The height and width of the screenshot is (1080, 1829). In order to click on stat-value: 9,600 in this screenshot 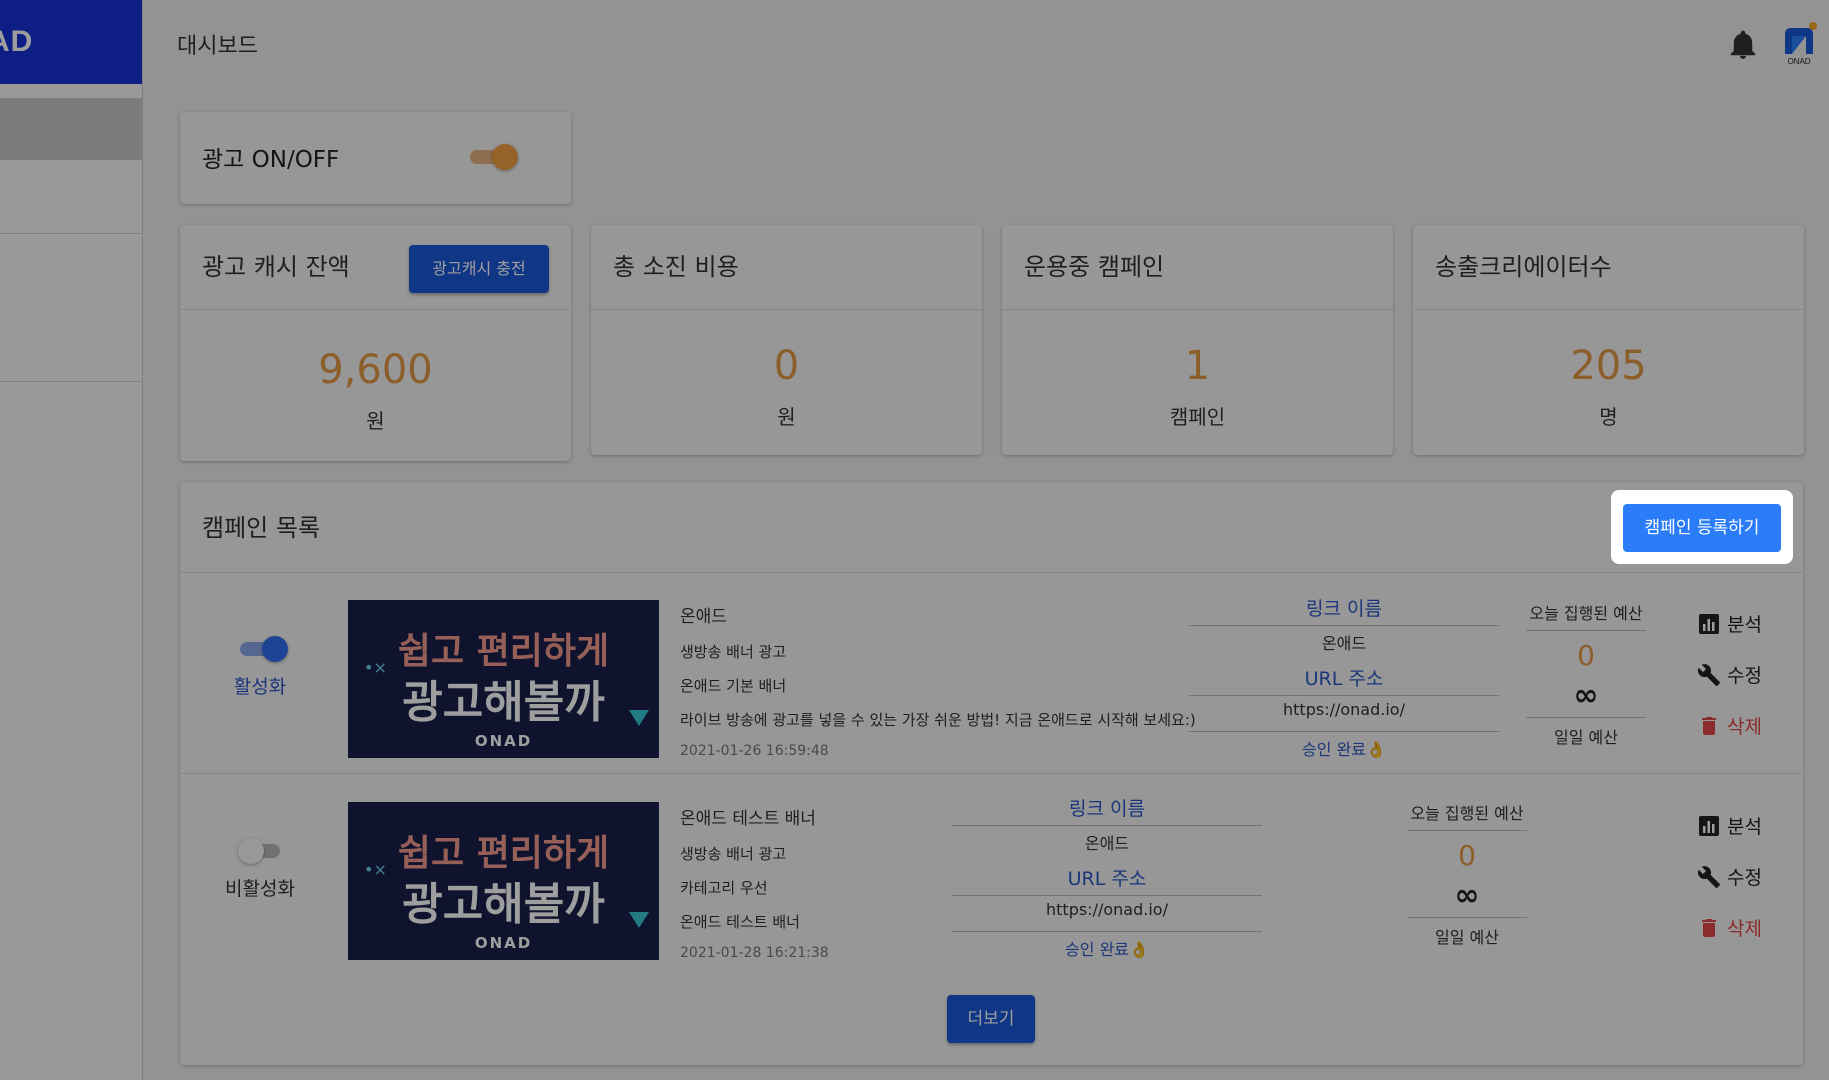, I will do `click(375, 370)`.